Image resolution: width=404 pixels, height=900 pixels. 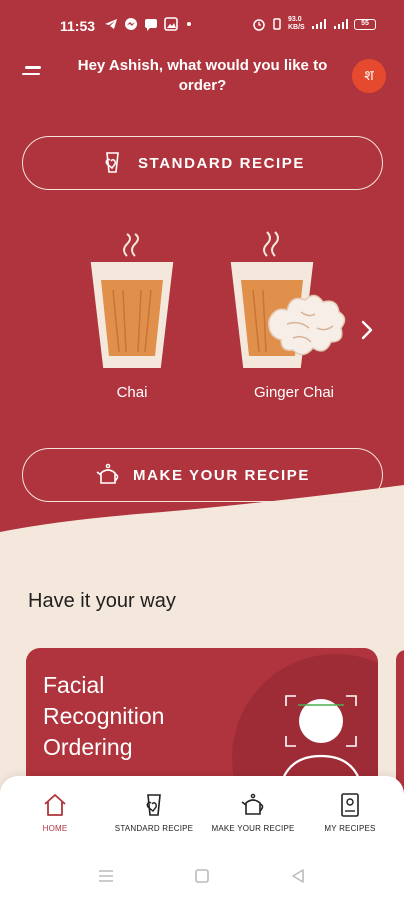 What do you see at coordinates (131, 24) in the screenshot?
I see `messenger-icon` at bounding box center [131, 24].